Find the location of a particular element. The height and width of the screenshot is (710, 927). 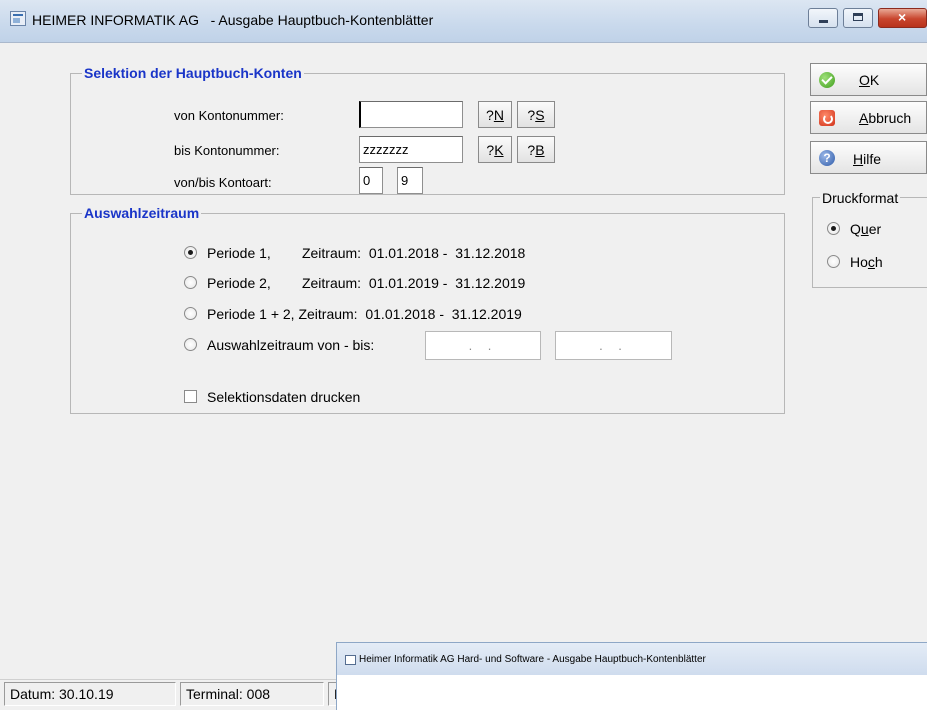

selektionsdaten-checkbox is located at coordinates (190, 396).